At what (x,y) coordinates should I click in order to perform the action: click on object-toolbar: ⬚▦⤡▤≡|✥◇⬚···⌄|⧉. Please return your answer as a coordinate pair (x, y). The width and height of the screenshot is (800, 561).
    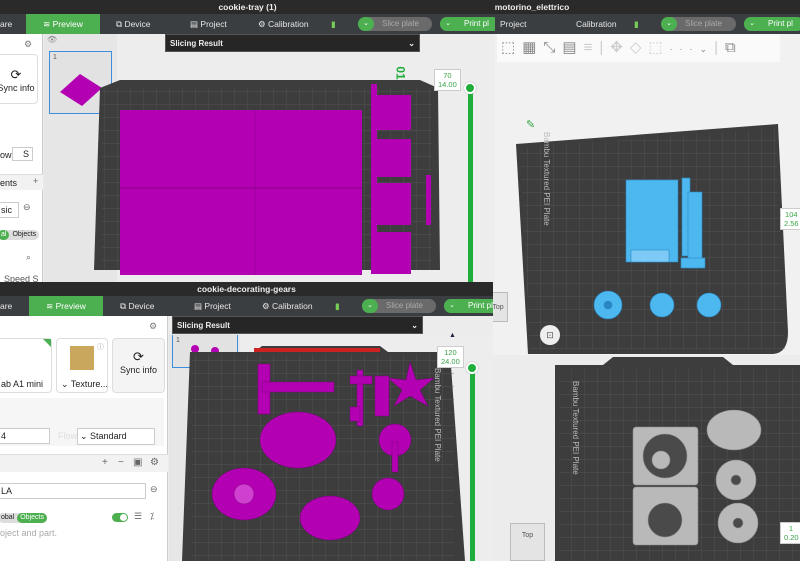
    Looking at the image, I should click on (638, 48).